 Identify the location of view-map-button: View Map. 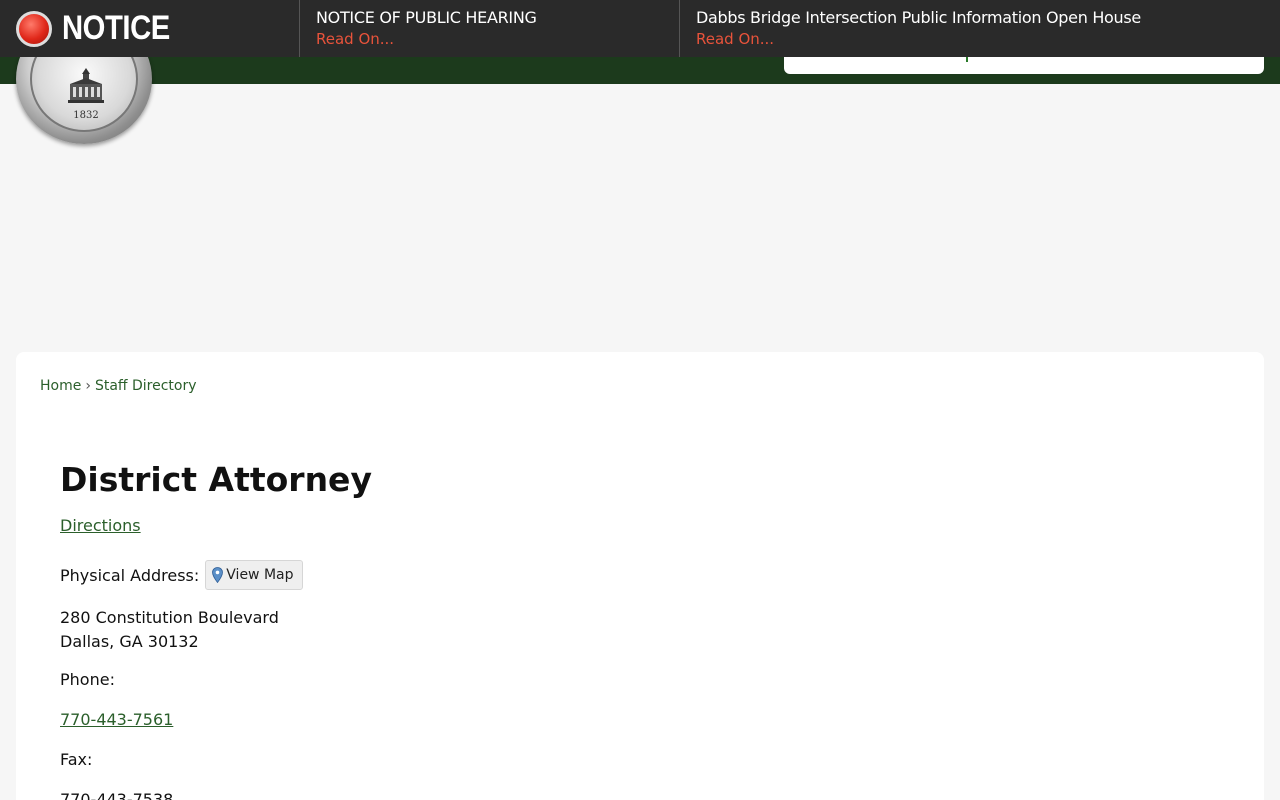
(254, 575).